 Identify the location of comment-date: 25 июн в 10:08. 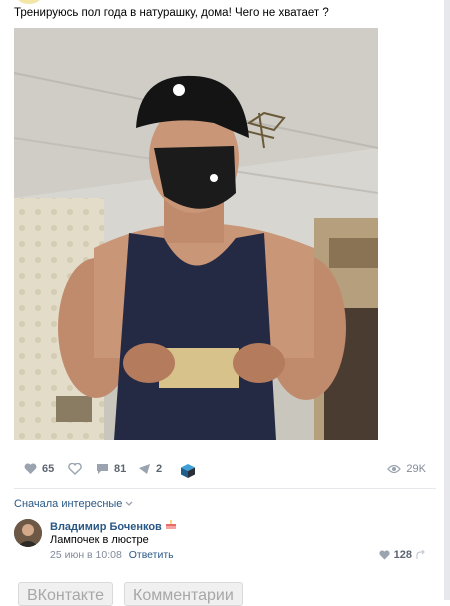
(86, 555).